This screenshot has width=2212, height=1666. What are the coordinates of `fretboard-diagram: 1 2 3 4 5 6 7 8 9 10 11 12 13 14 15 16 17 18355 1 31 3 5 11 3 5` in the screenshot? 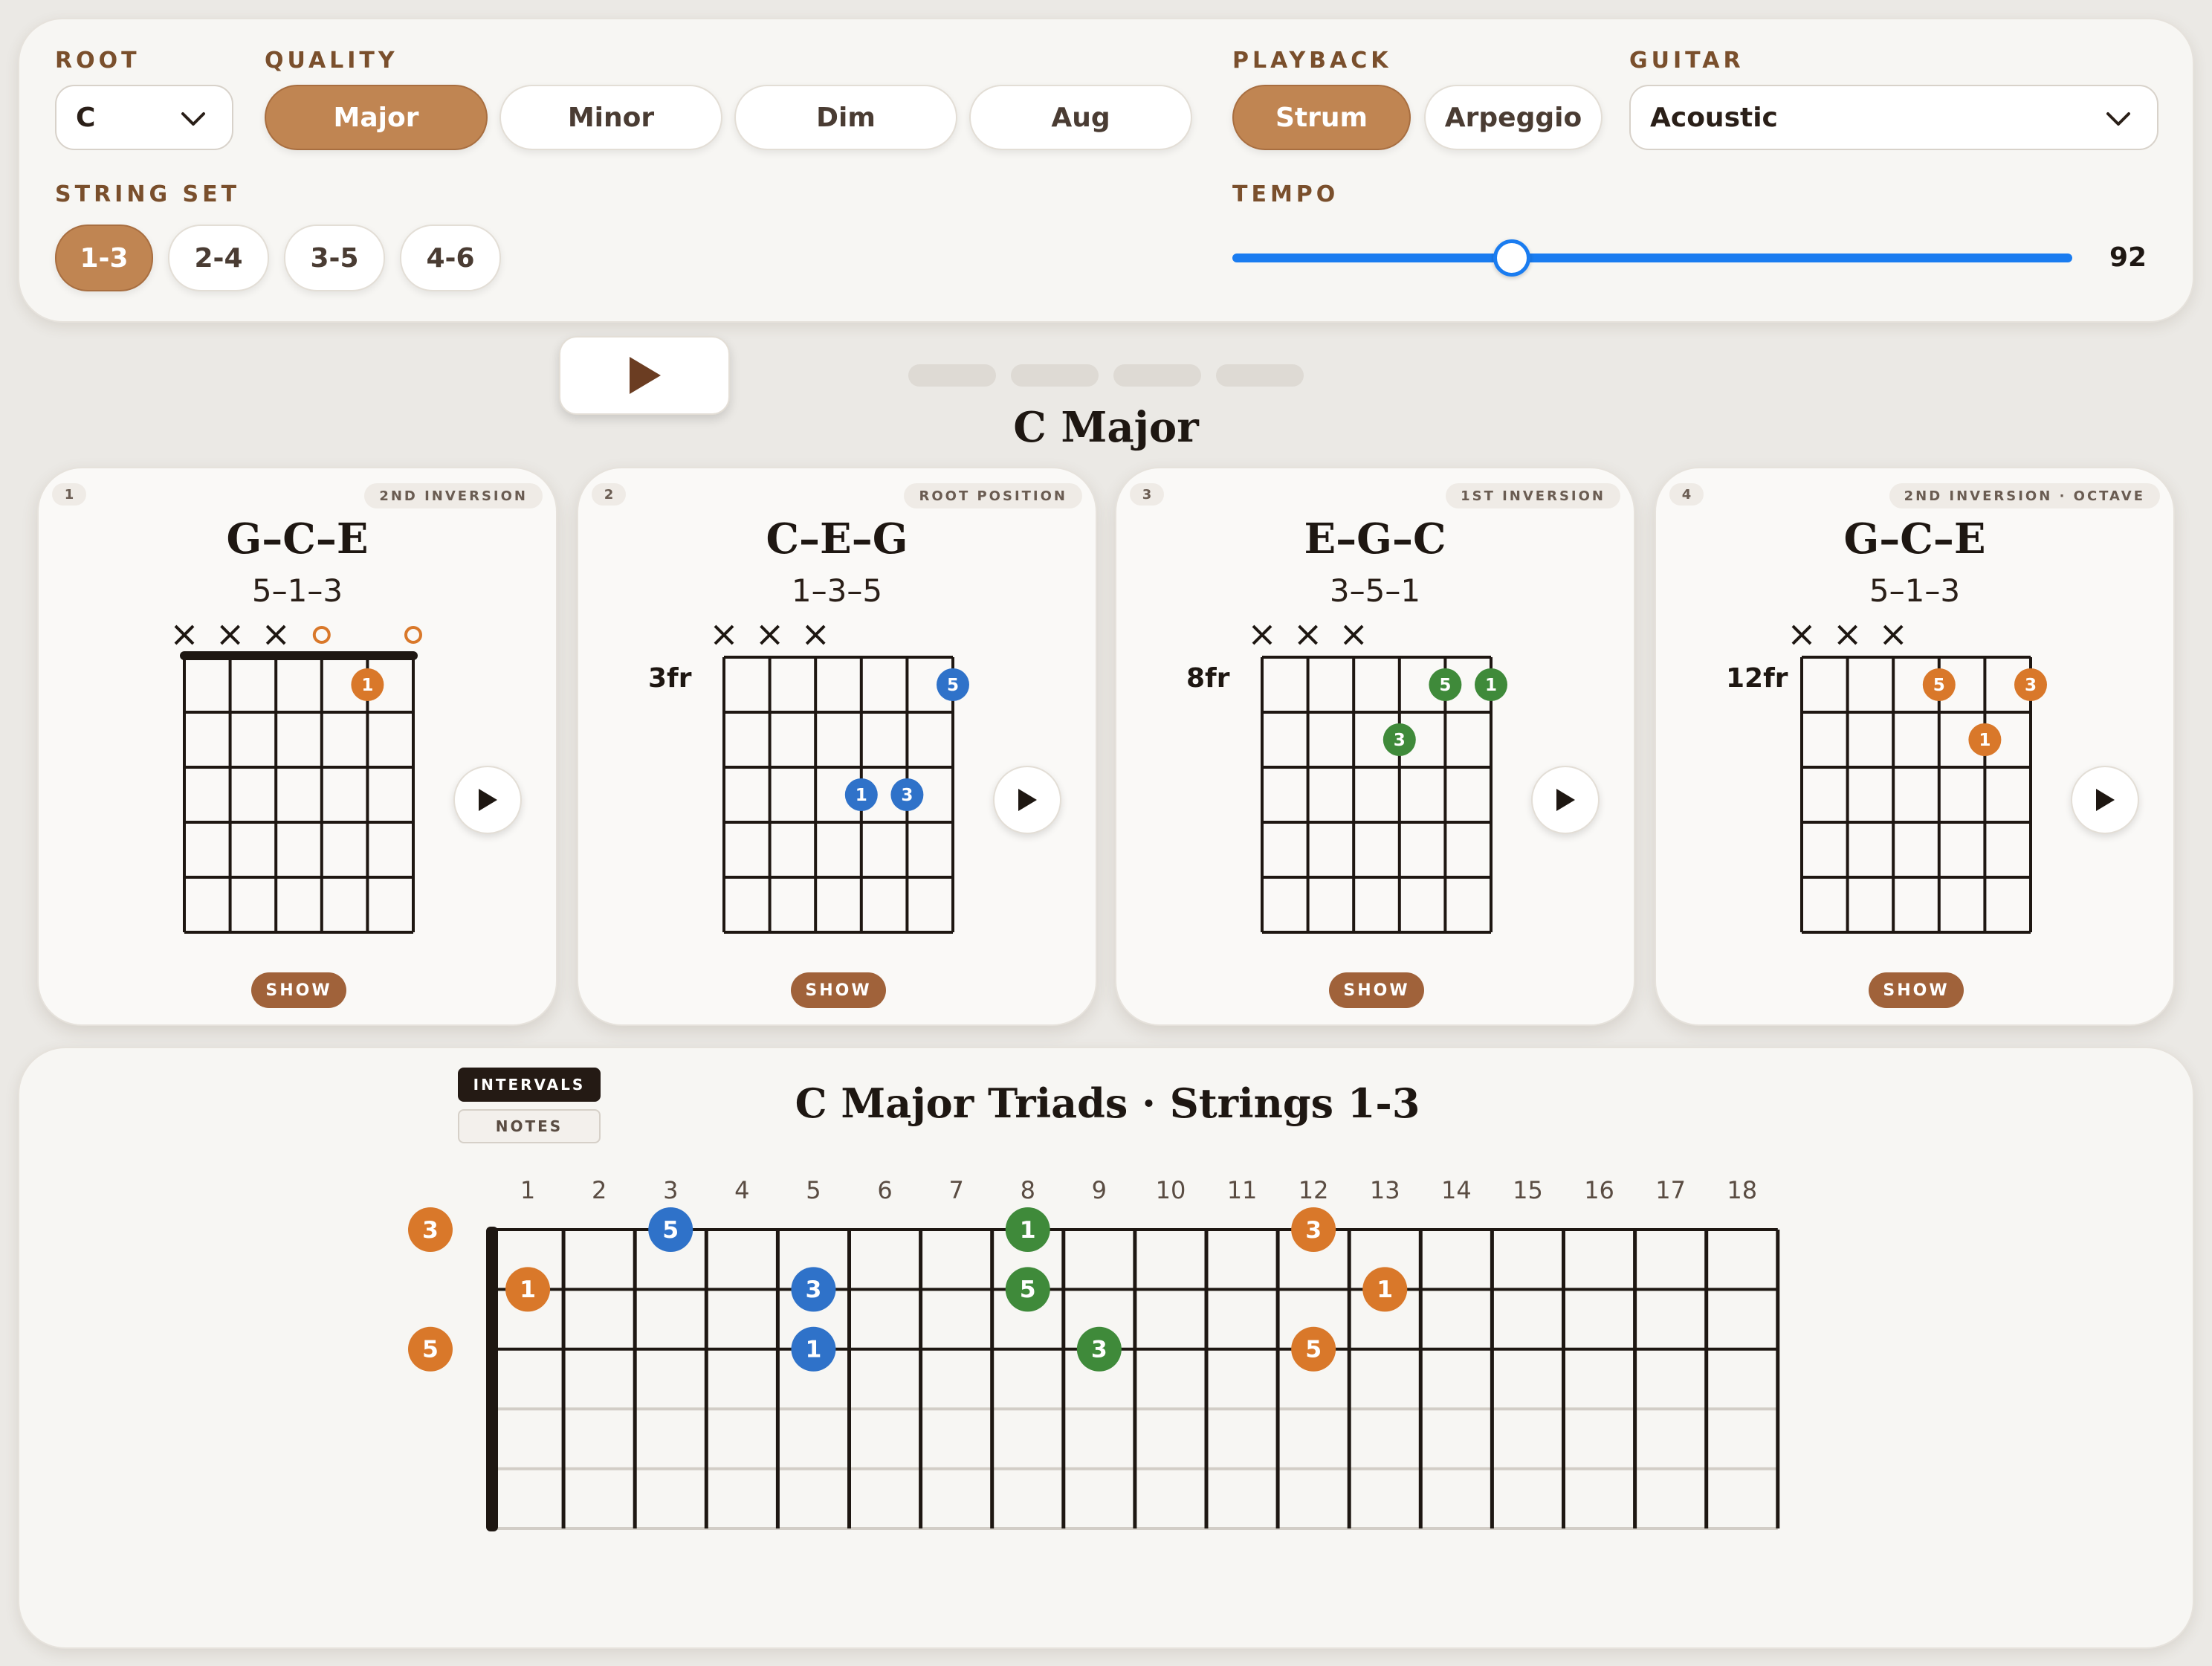 It's located at (1094, 1353).